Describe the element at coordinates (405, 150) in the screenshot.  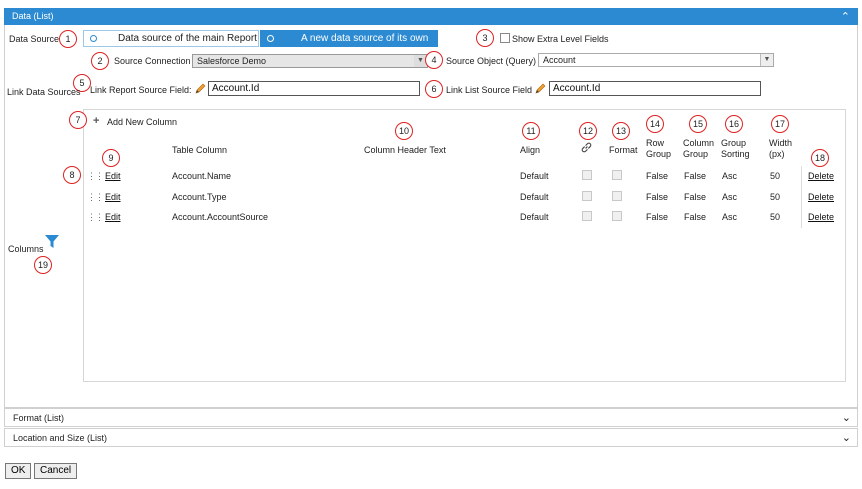
I see `header-column-header-text: Column Header Text` at that location.